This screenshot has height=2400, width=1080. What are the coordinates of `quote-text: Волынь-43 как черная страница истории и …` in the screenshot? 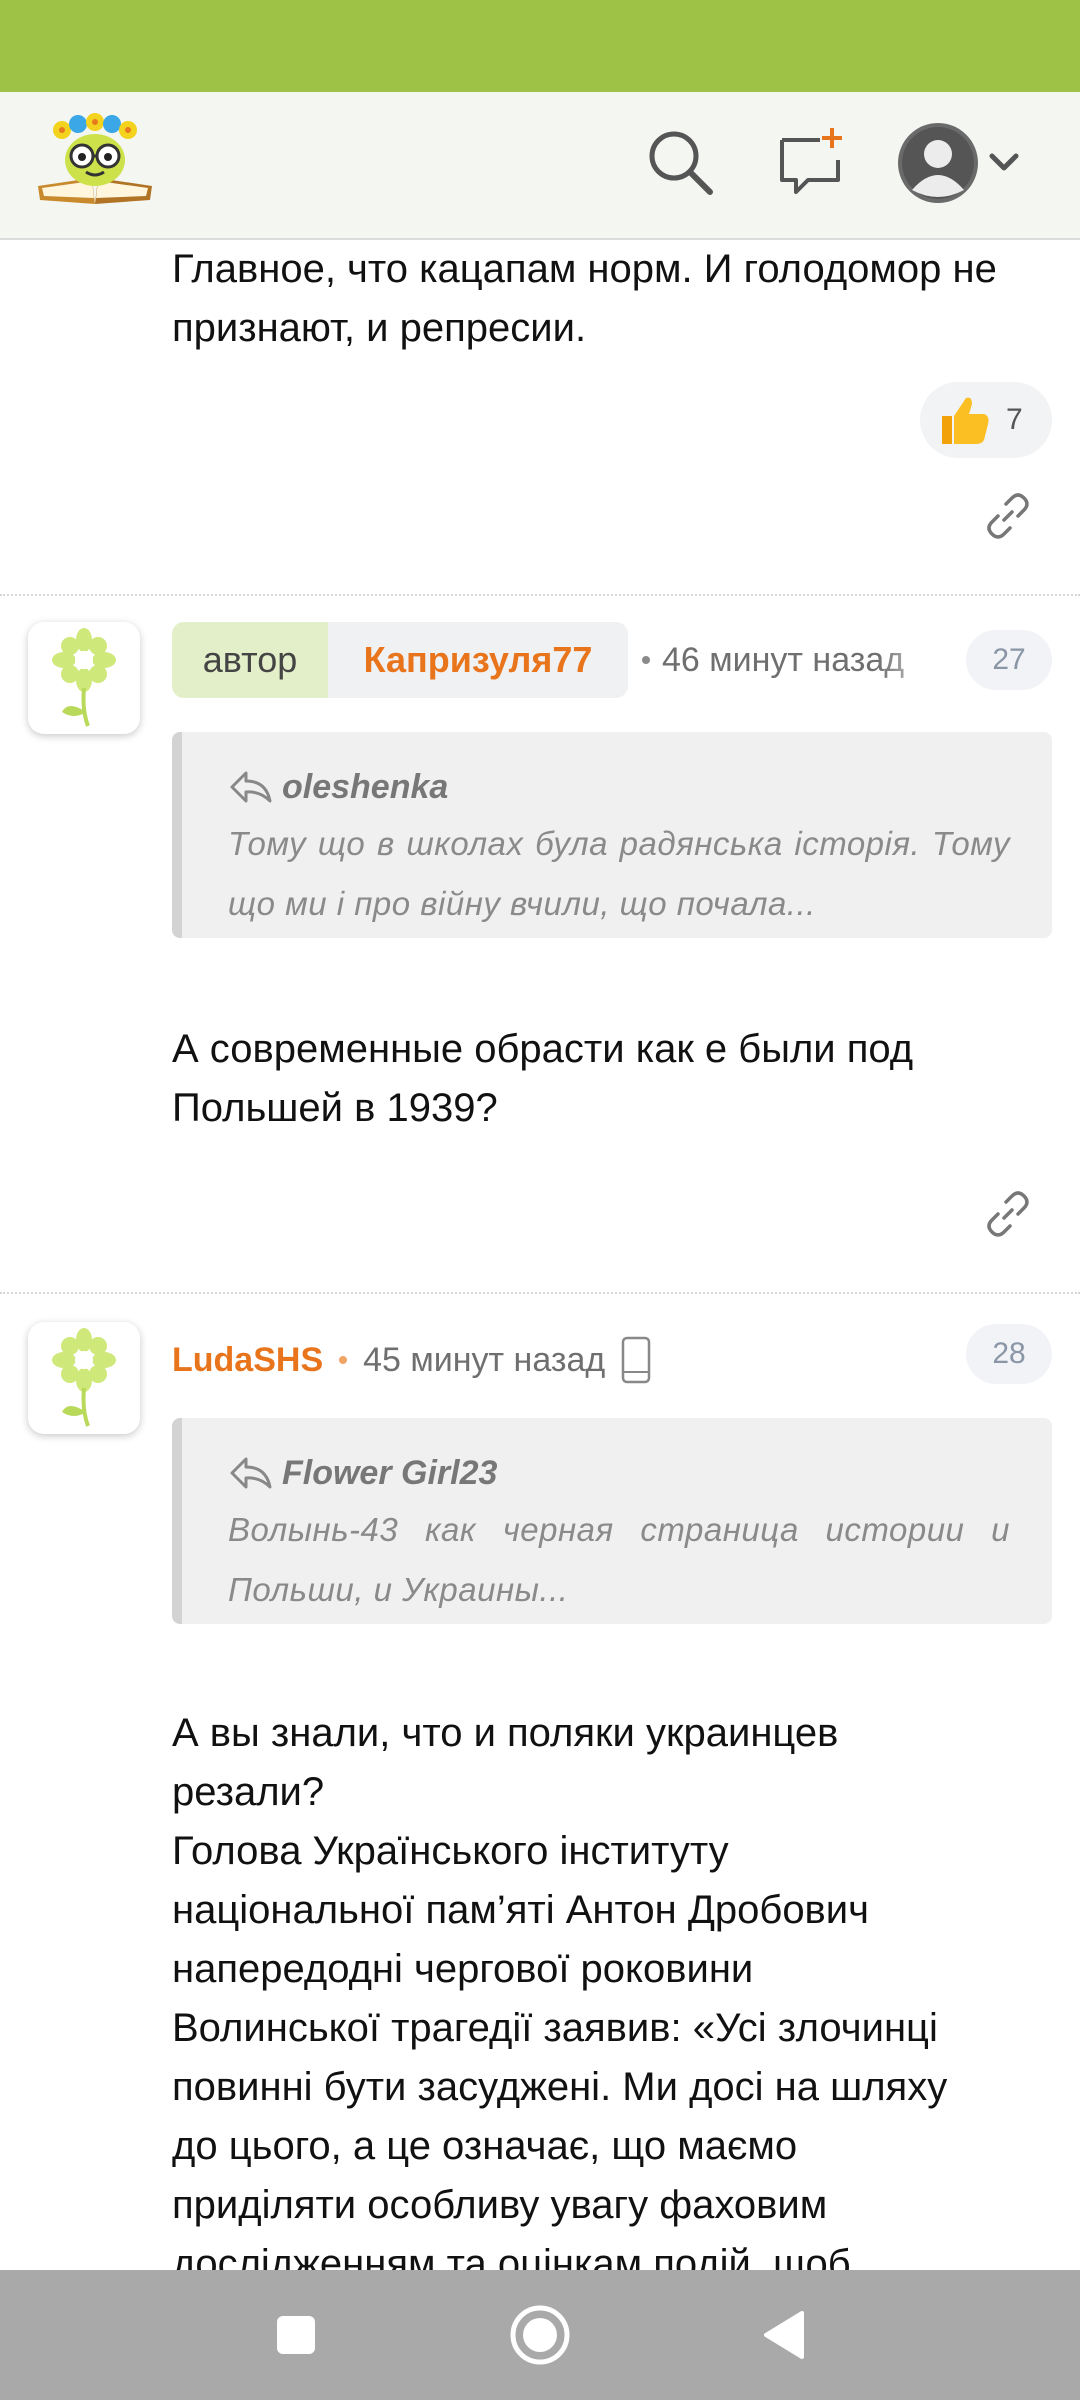 It's located at (619, 1559).